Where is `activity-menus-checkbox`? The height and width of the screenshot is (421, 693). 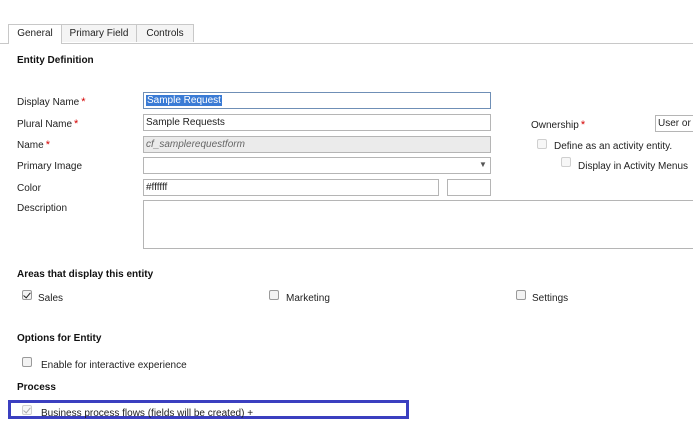 activity-menus-checkbox is located at coordinates (566, 162).